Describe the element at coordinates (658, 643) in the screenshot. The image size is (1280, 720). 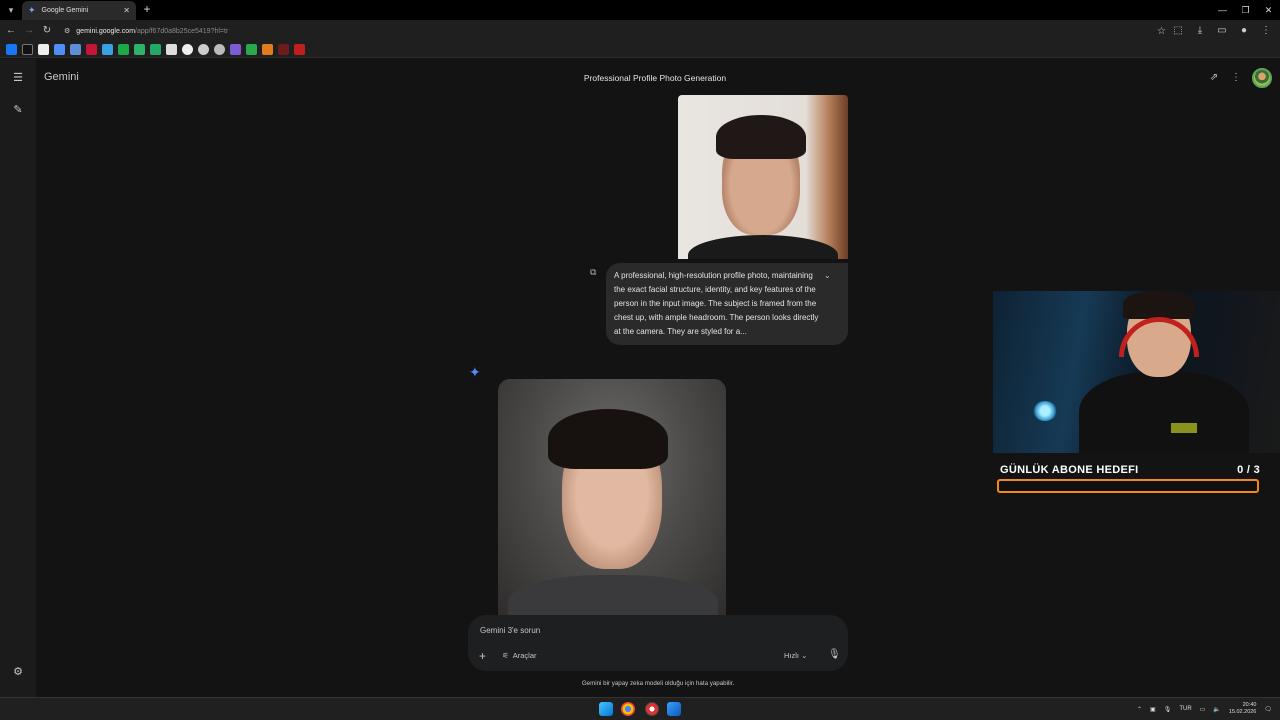
I see `prompt-input-box: Gemini 3'e sorun + ⚟ Araçlar Hızlı ⌄ 🎙` at that location.